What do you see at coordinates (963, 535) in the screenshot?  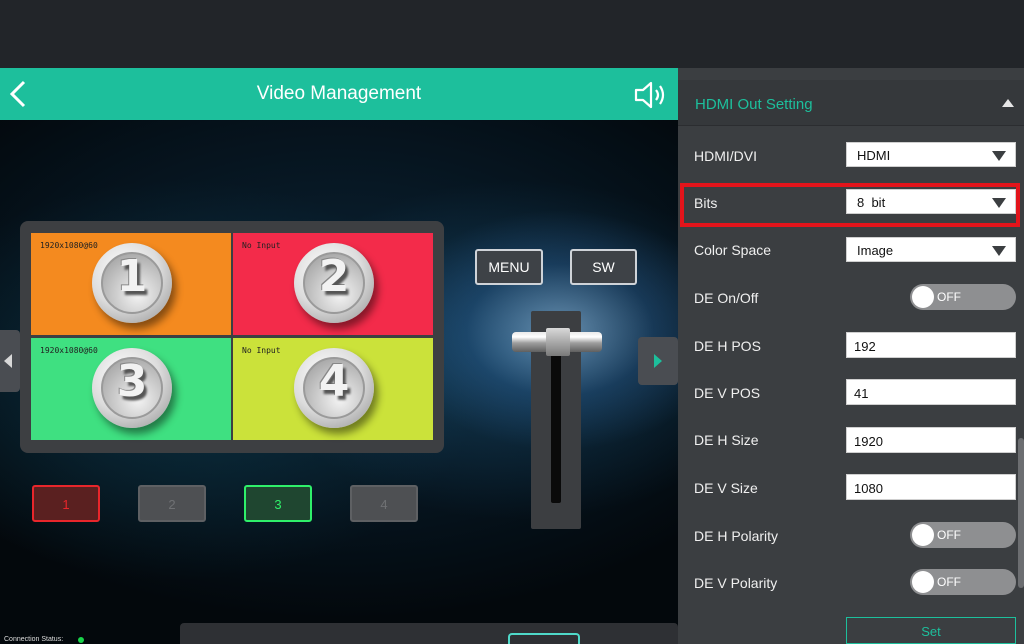 I see `de-h-polarity-toggle: OFF` at bounding box center [963, 535].